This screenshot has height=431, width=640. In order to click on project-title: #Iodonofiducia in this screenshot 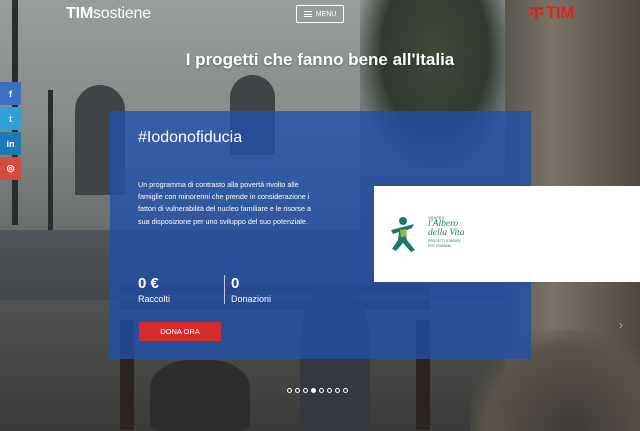, I will do `click(190, 138)`.